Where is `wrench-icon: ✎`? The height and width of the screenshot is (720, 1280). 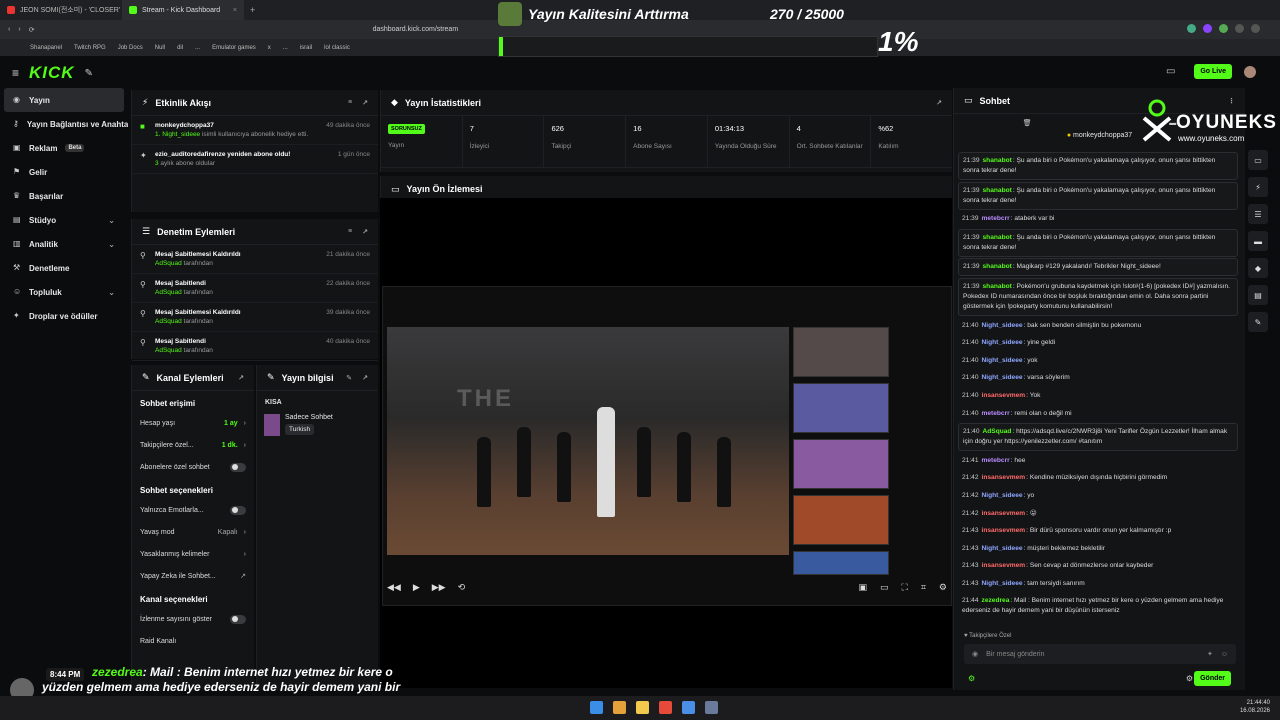
wrench-icon: ✎ is located at coordinates (1258, 322).